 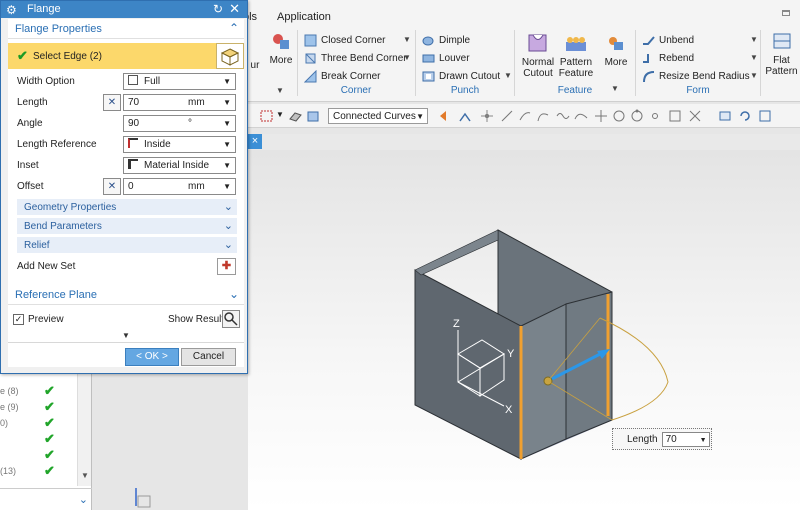 What do you see at coordinates (745, 116) in the screenshot?
I see `refresh-icon` at bounding box center [745, 116].